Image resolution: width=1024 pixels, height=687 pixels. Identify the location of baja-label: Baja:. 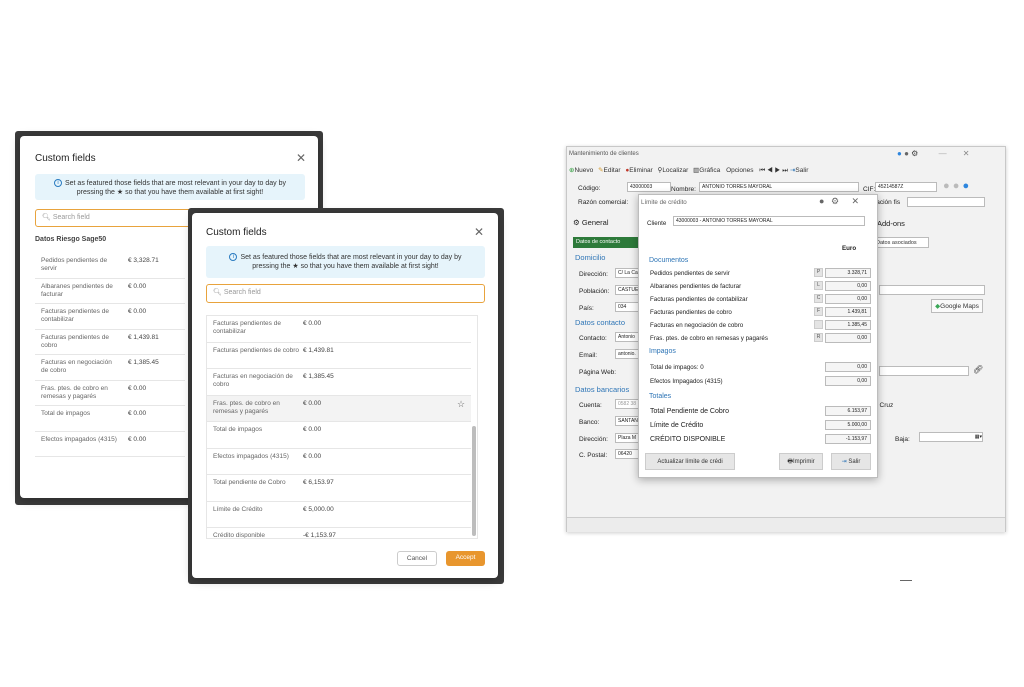
(902, 439).